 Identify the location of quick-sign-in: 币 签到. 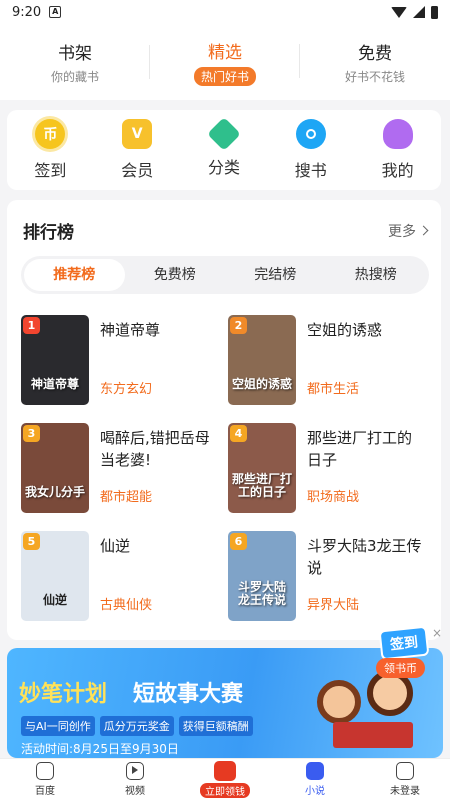
(50, 150).